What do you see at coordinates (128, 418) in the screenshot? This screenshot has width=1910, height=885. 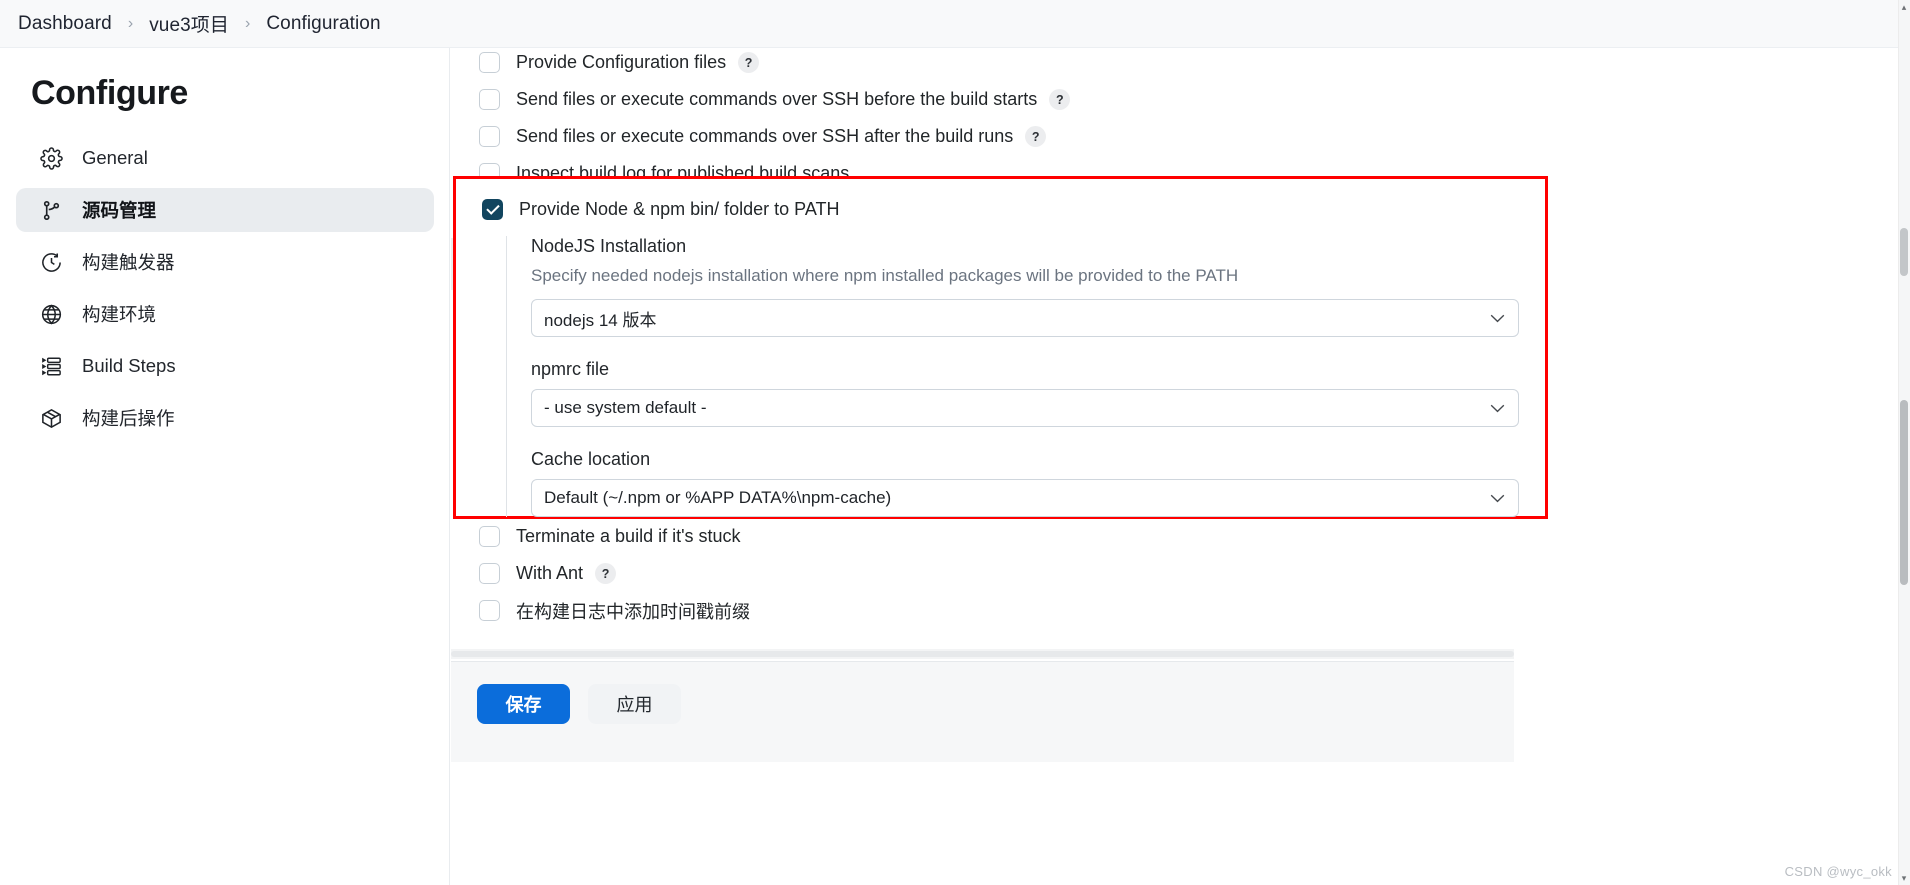 I see `sidebar-item-label: 构建后操作` at bounding box center [128, 418].